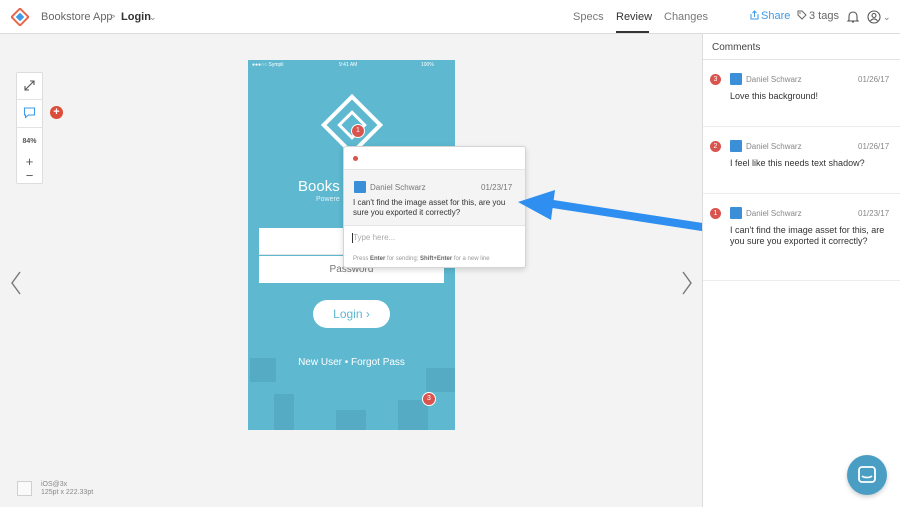 The height and width of the screenshot is (507, 900). What do you see at coordinates (362, 259) in the screenshot?
I see `hint-text: Press` at bounding box center [362, 259].